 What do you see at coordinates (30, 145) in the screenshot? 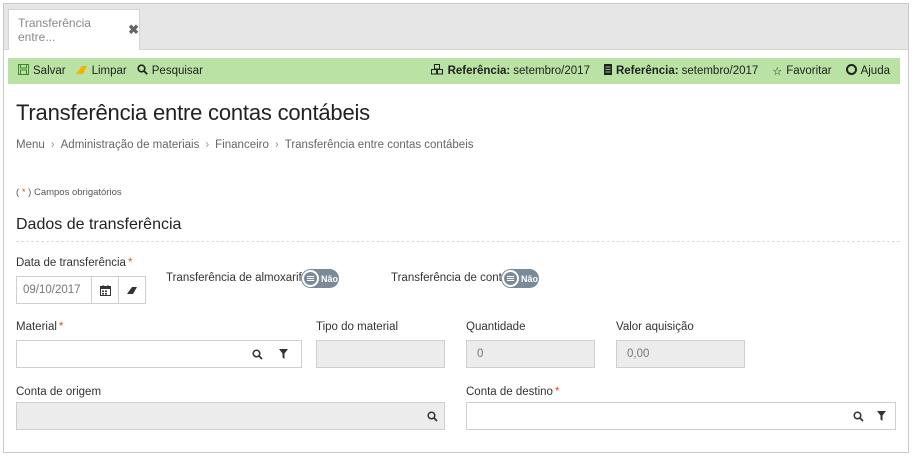
I see `breadcrumb-item: Menu` at bounding box center [30, 145].